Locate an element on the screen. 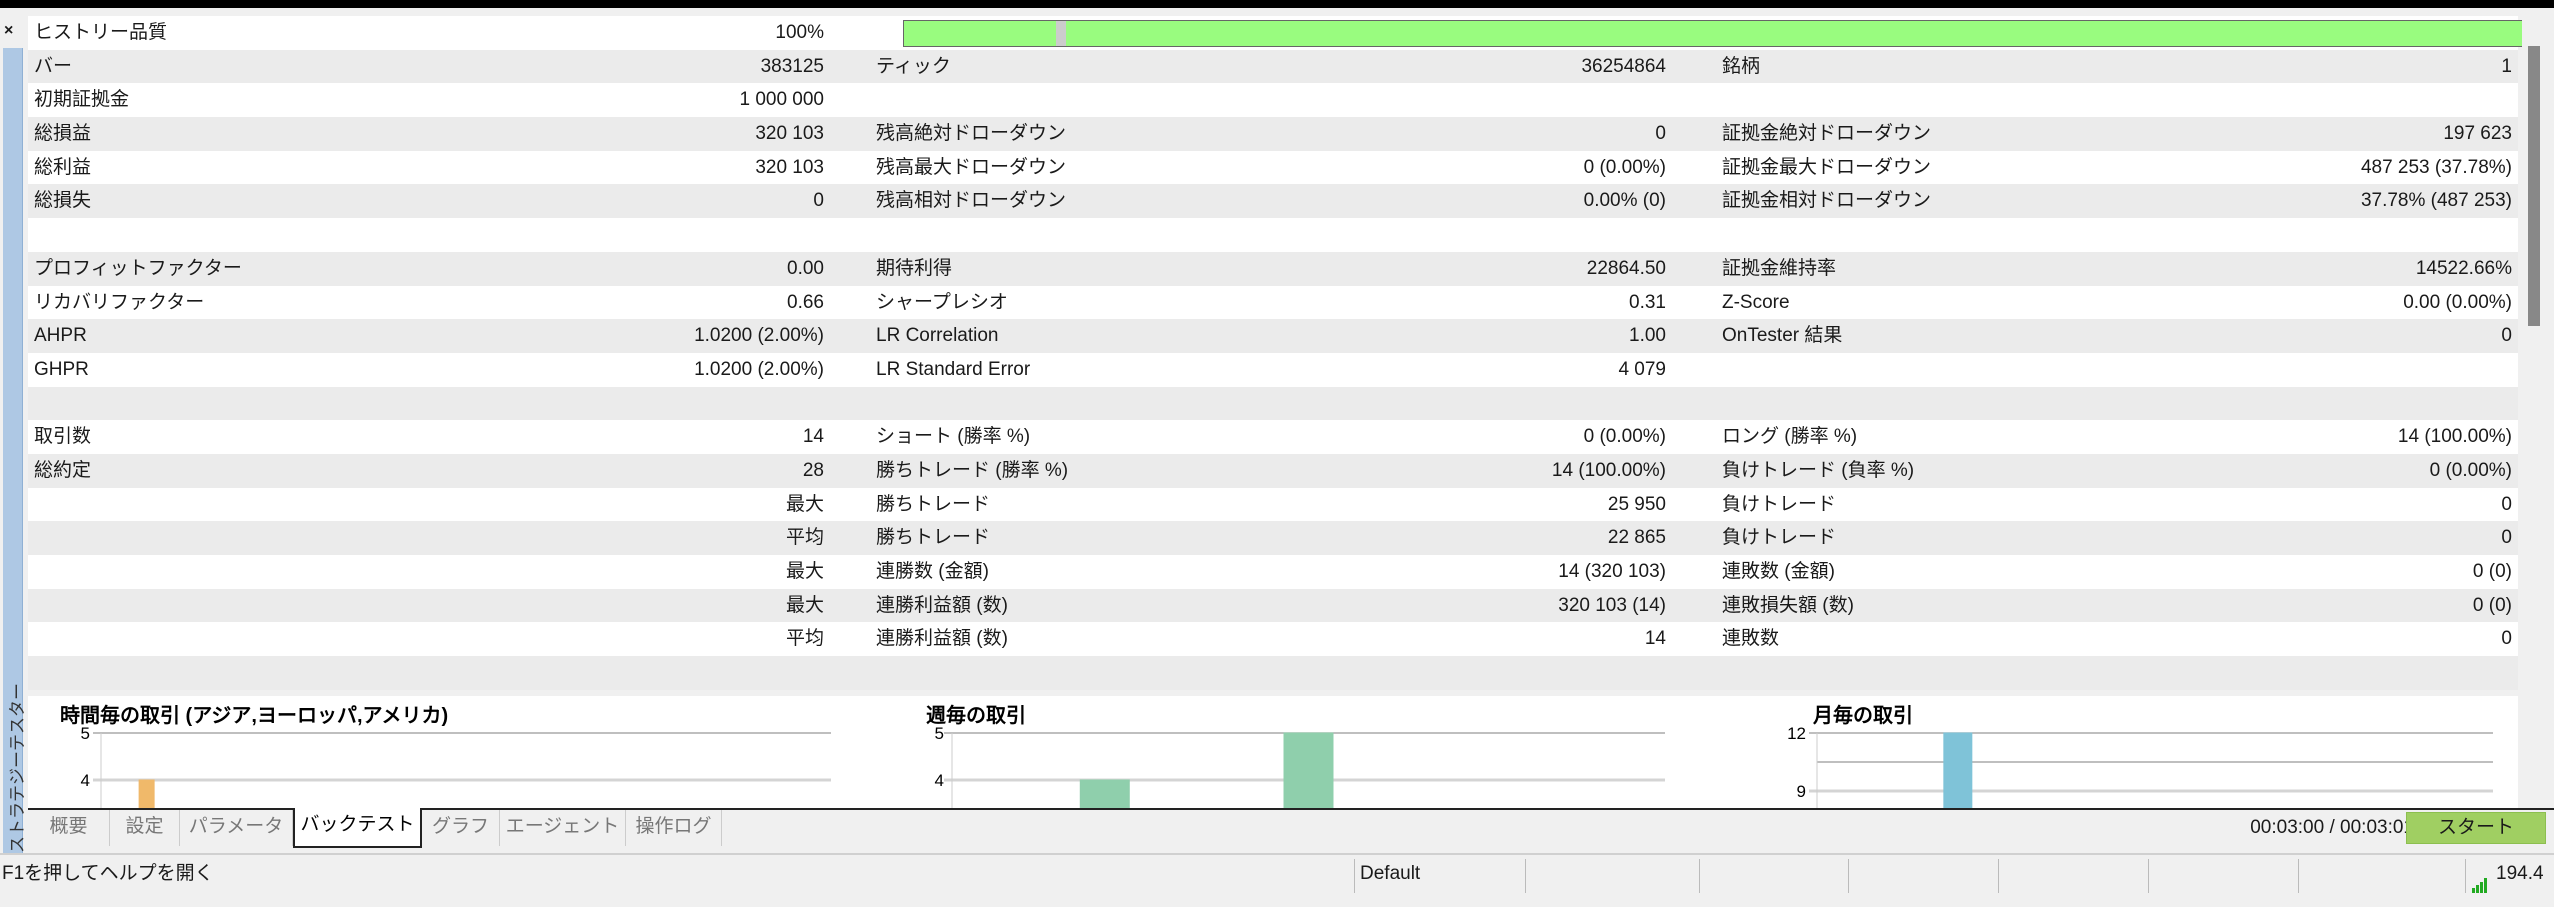  stat-label: ショート (勝率 %) is located at coordinates (953, 437).